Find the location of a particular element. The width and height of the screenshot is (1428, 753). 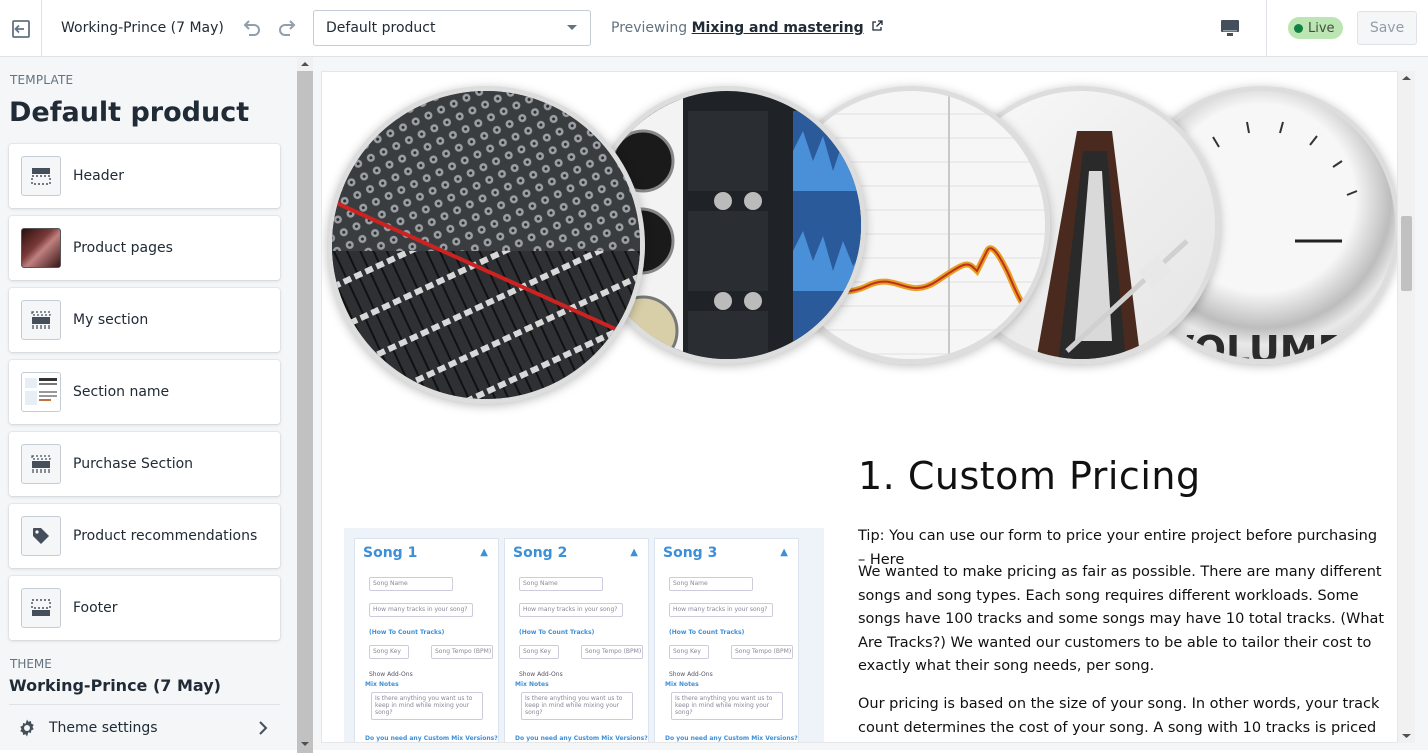

section-item-label: Product recommendations is located at coordinates (165, 536).